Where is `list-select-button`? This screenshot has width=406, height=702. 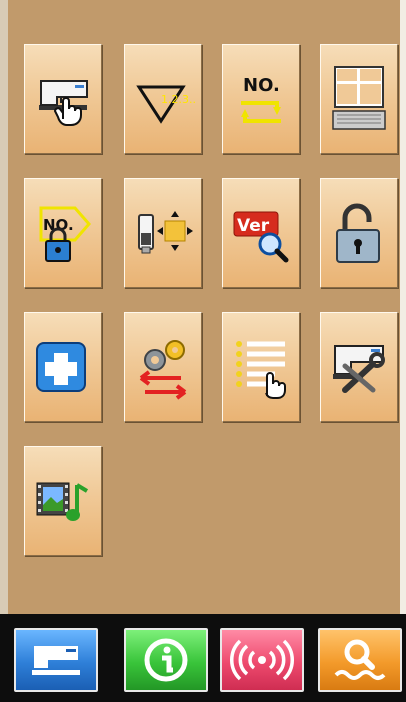 list-select-button is located at coordinates (261, 367).